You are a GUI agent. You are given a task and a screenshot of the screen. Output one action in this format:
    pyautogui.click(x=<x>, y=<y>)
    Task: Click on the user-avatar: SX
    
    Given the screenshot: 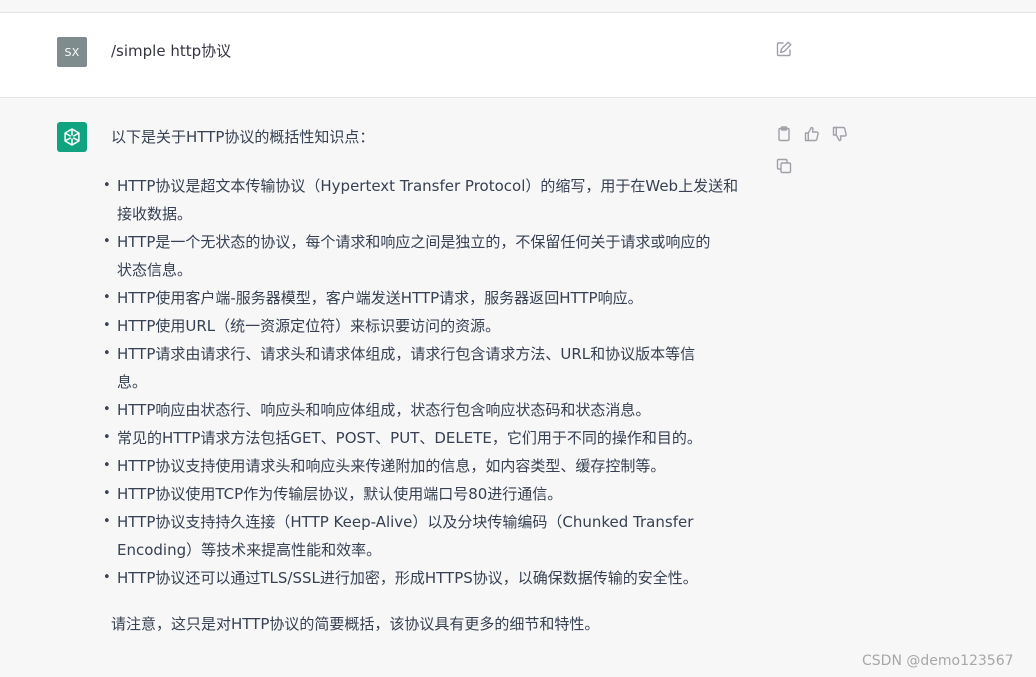 What is the action you would take?
    pyautogui.click(x=72, y=52)
    